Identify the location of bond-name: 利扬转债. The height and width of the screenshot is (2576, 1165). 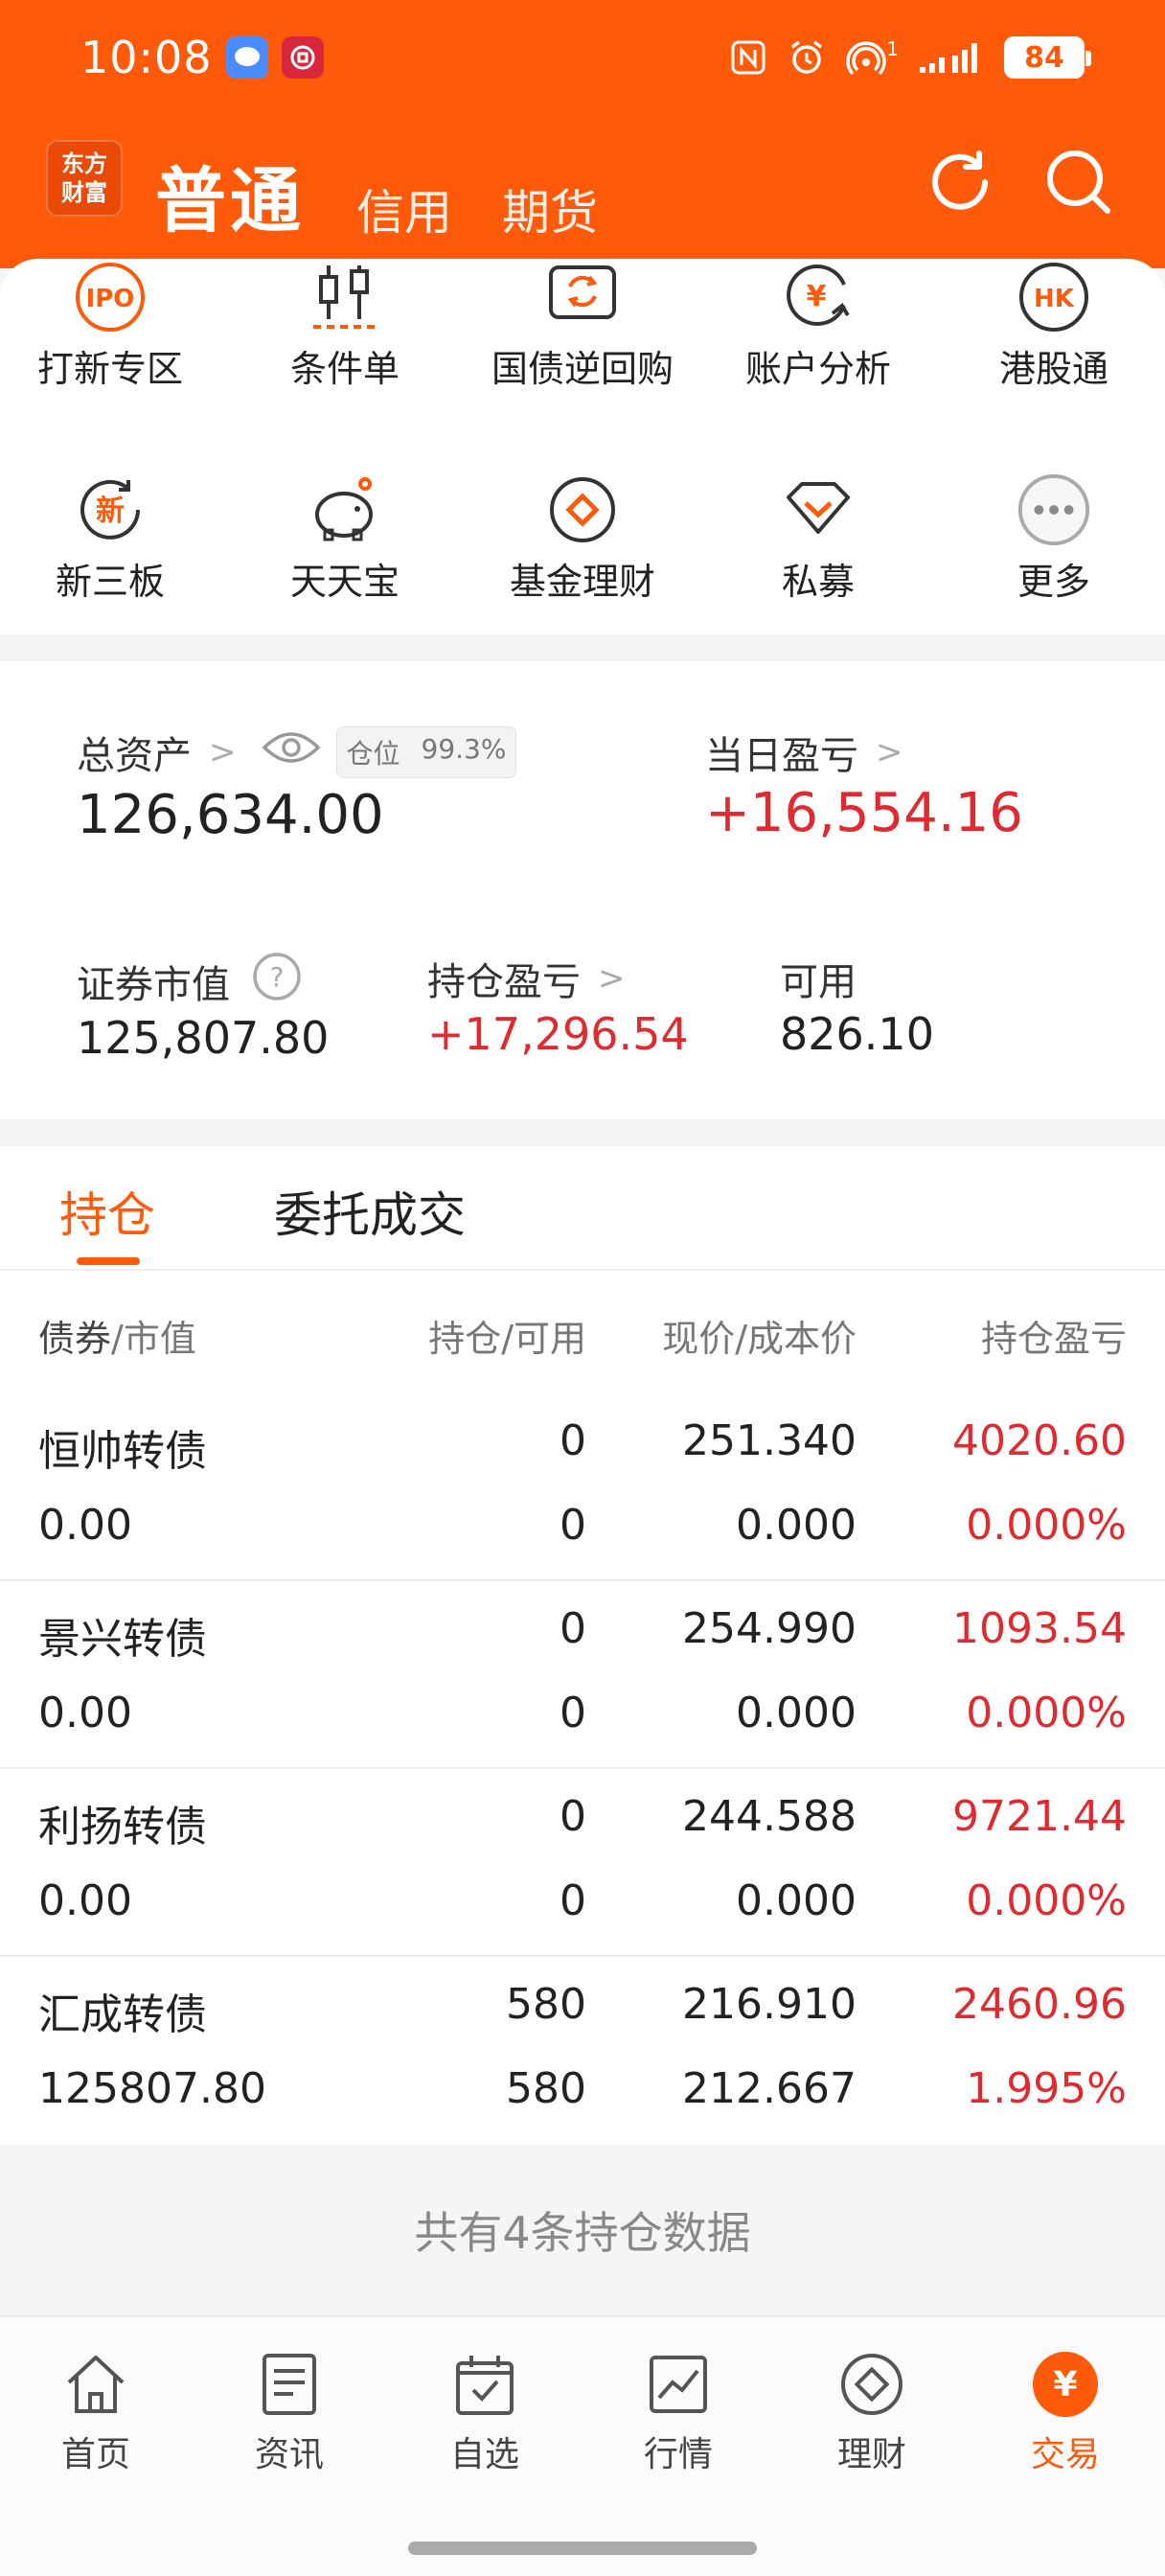
(123, 1828).